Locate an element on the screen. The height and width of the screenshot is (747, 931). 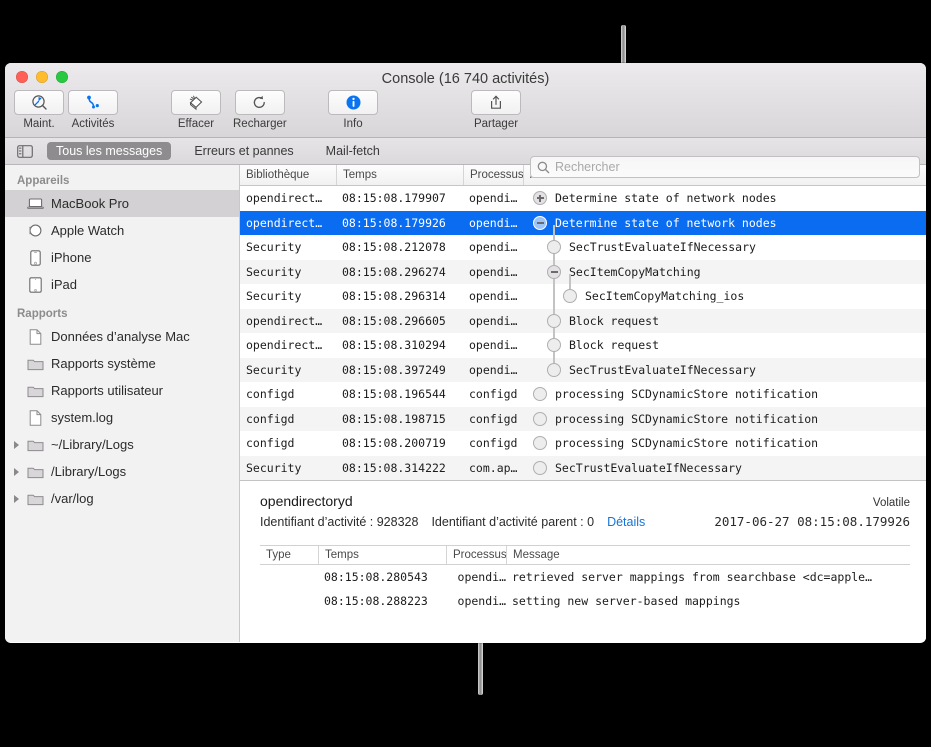
detail-column-header-temps: Temps is located at coordinates (382, 555).